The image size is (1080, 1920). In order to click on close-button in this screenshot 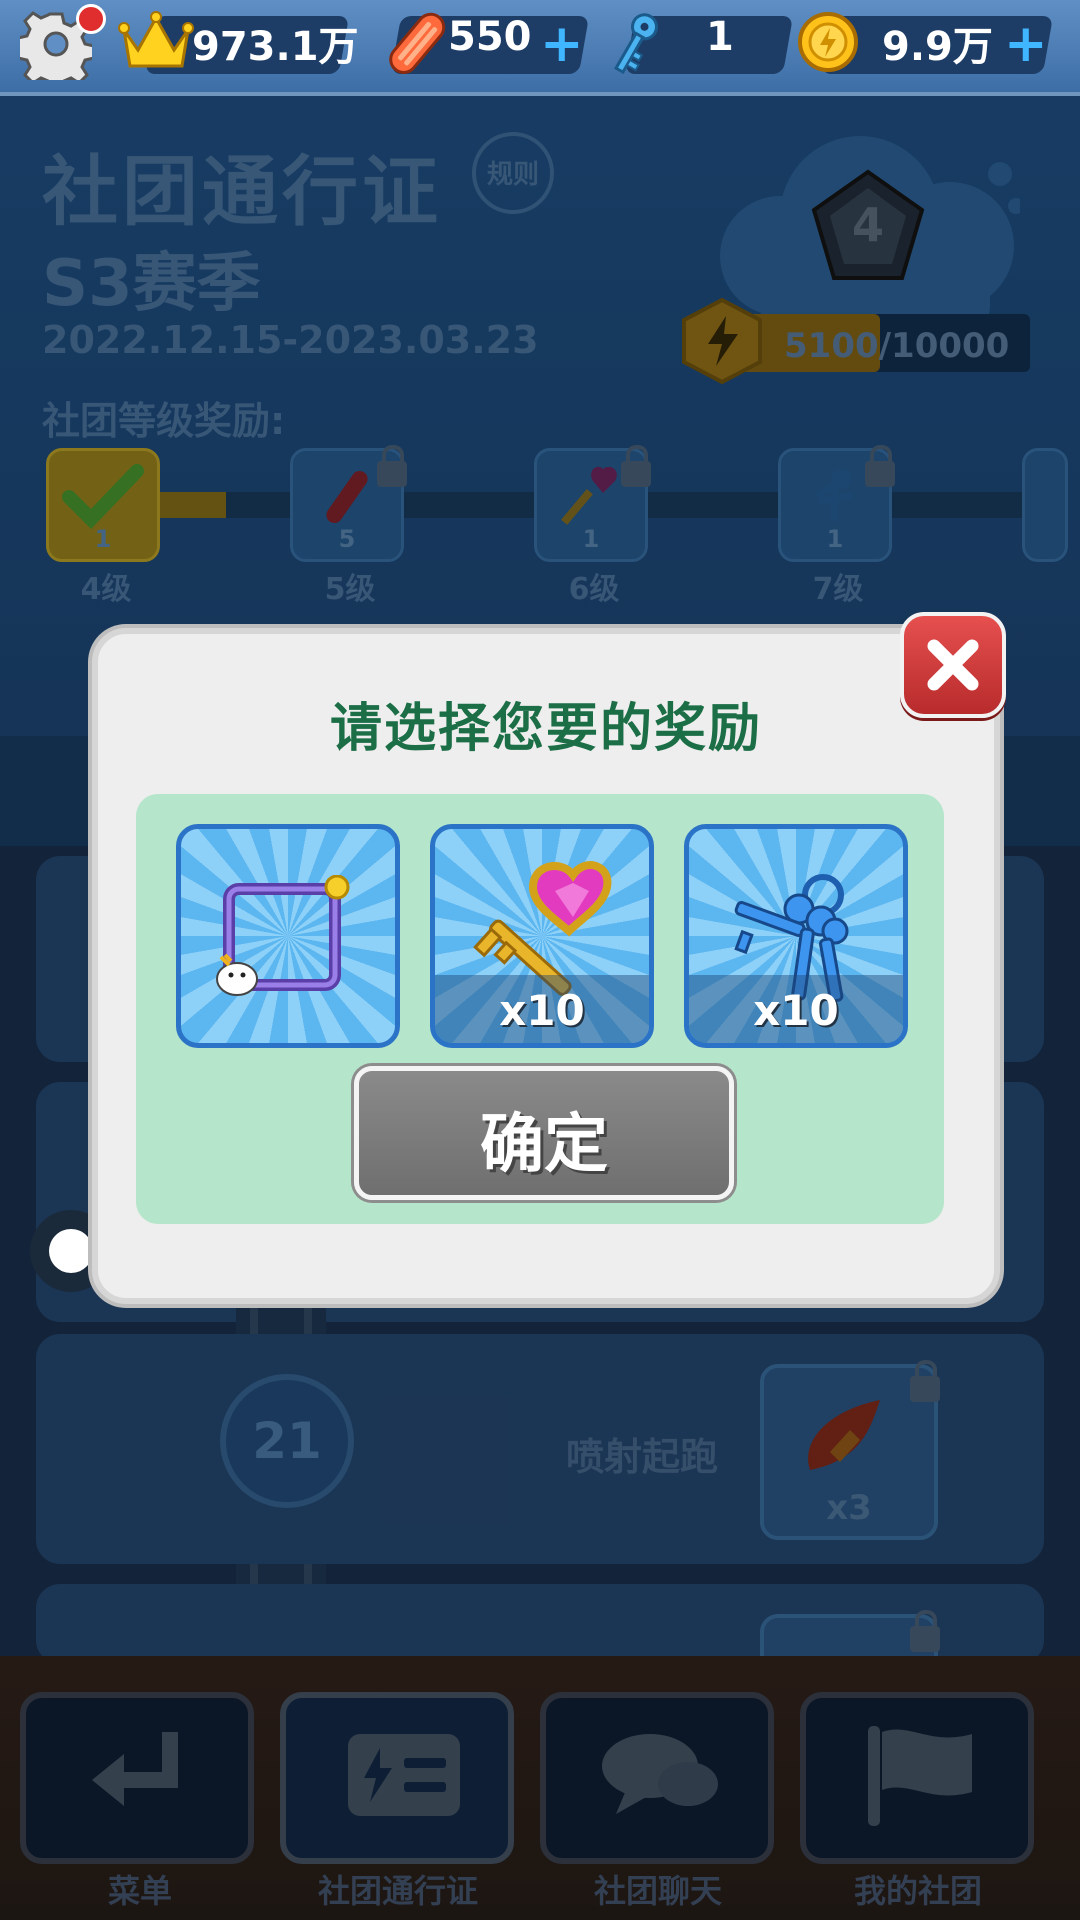, I will do `click(953, 665)`.